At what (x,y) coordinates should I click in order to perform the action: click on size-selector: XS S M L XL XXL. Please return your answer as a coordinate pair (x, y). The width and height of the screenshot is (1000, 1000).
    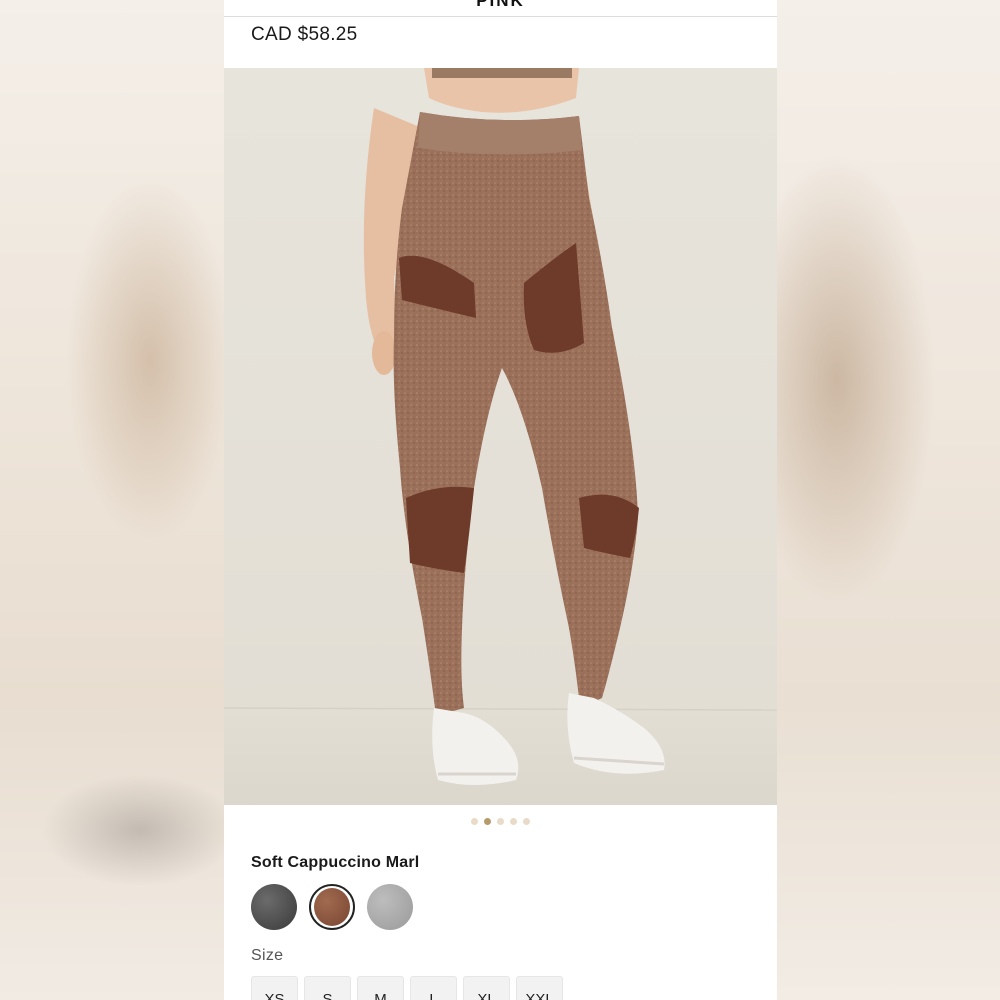
    Looking at the image, I should click on (407, 988).